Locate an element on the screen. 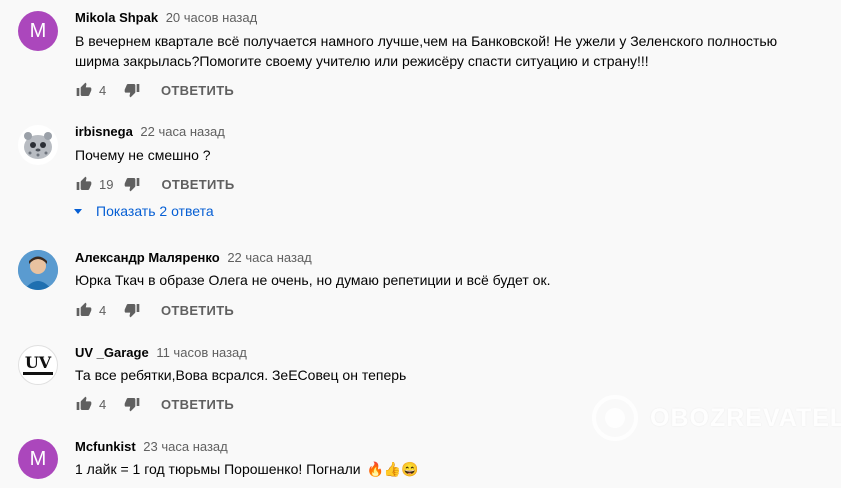  author-name: irbisnega is located at coordinates (104, 131).